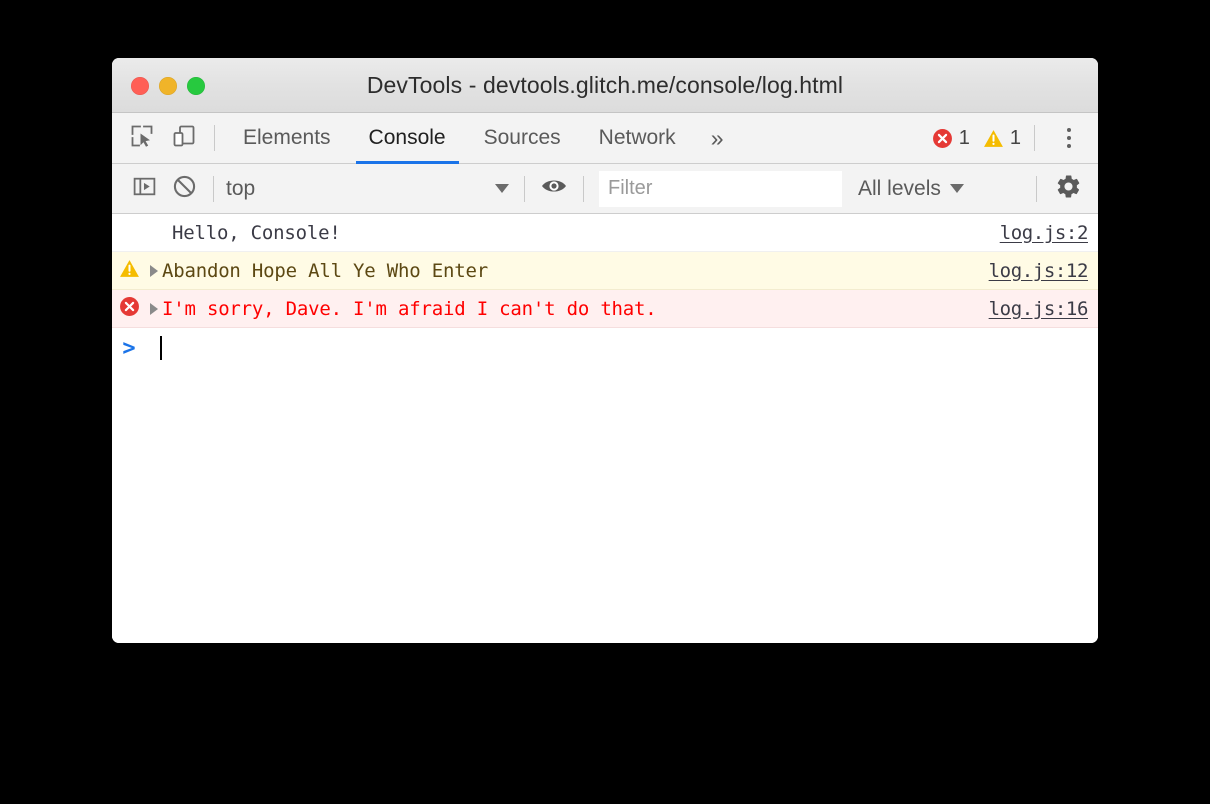  I want to click on clear-console-icon, so click(184, 189).